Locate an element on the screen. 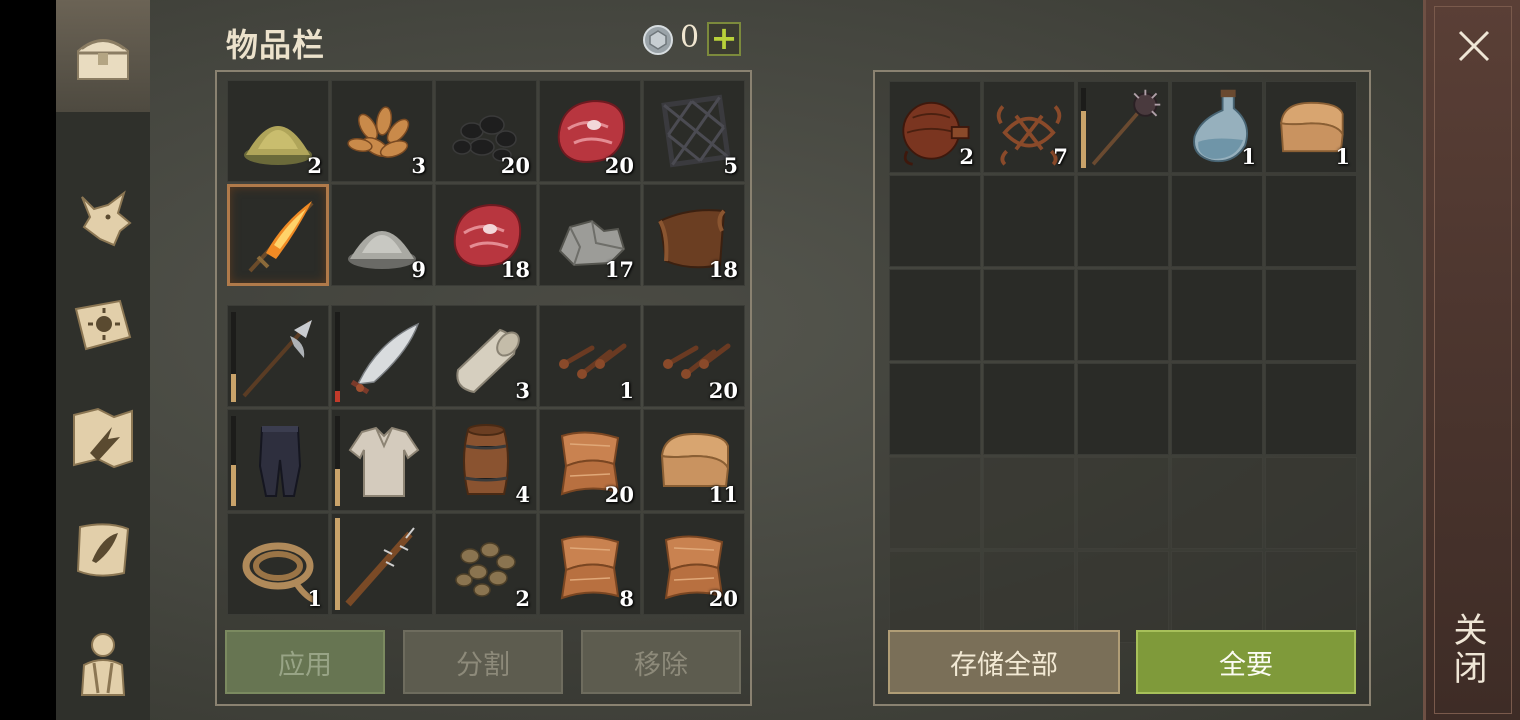 This screenshot has width=1520, height=720. tab-character is located at coordinates (103, 662).